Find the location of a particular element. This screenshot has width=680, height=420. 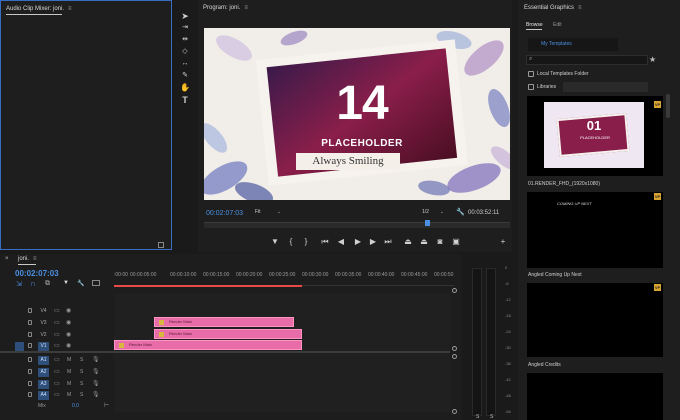

ripple-edit-tool-icon: ⇹ is located at coordinates (185, 40).